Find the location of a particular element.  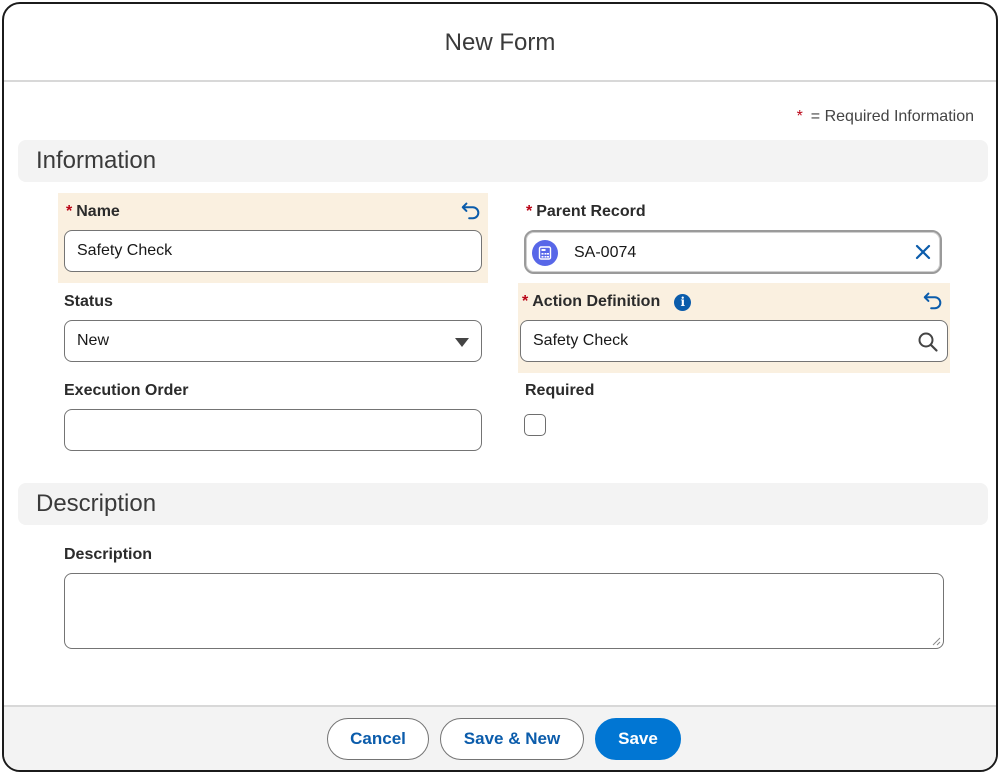

close-icon is located at coordinates (923, 252).